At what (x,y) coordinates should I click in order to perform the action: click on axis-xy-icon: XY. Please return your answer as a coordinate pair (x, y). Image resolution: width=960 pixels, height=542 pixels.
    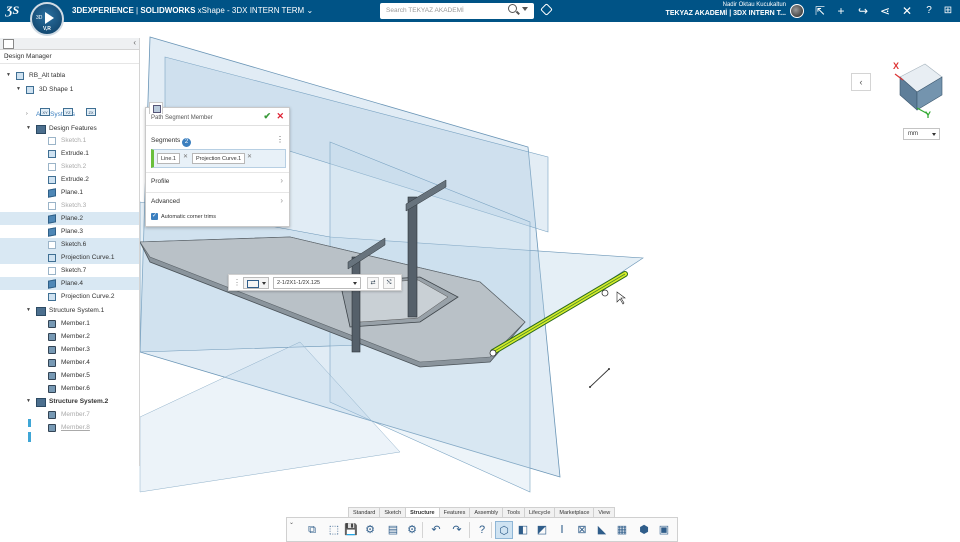
    Looking at the image, I should click on (45, 112).